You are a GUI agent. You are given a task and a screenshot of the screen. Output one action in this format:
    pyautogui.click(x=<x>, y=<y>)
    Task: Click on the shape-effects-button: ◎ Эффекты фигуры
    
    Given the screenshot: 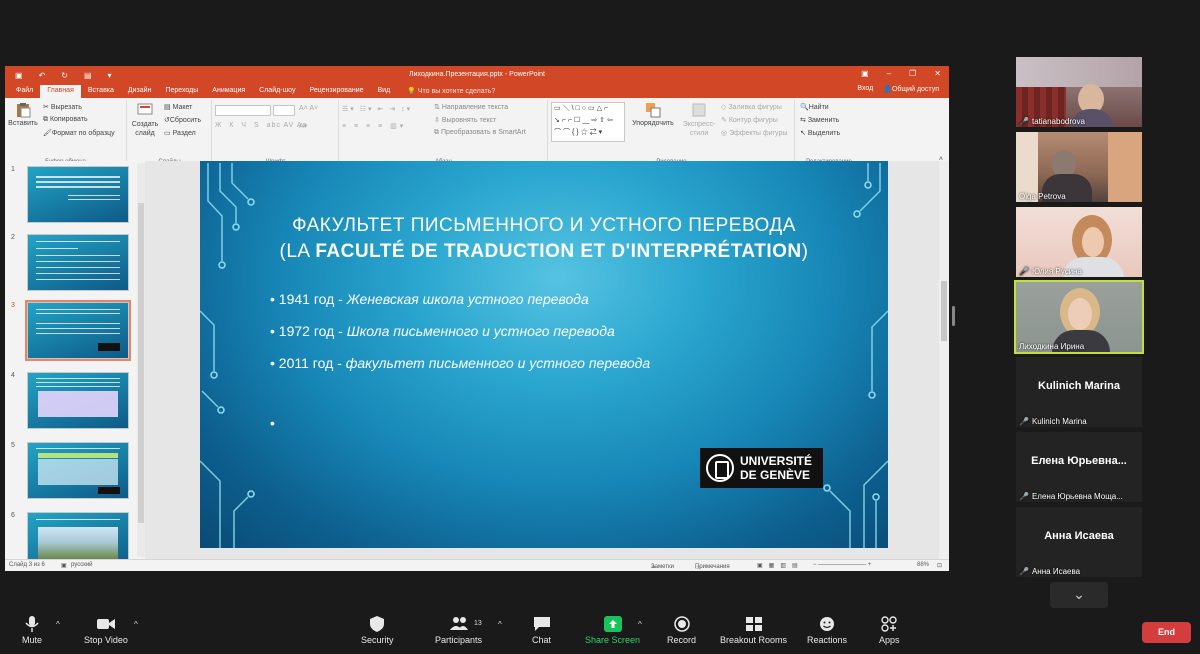 What is the action you would take?
    pyautogui.click(x=754, y=133)
    